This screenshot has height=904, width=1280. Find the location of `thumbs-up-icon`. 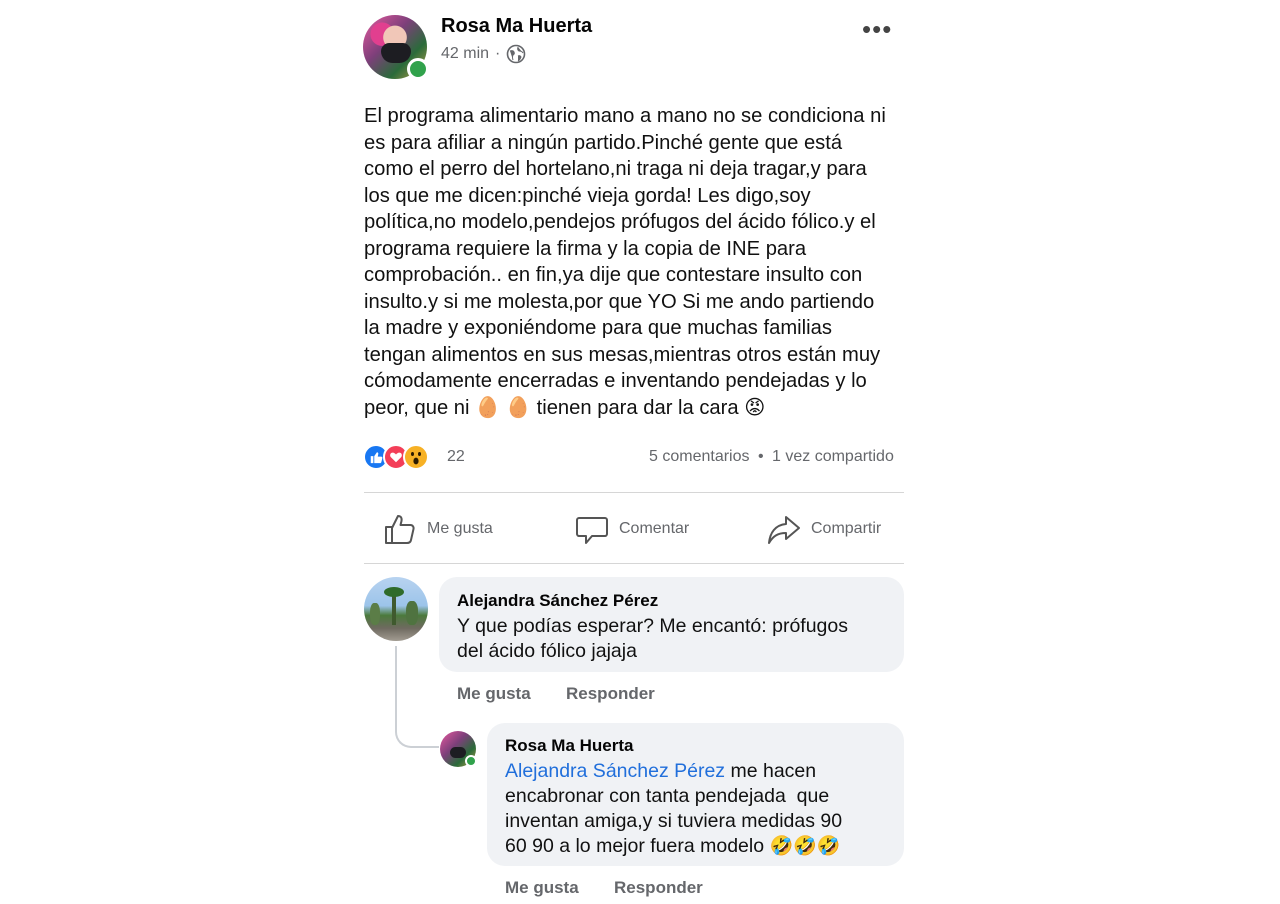

thumbs-up-icon is located at coordinates (400, 529).